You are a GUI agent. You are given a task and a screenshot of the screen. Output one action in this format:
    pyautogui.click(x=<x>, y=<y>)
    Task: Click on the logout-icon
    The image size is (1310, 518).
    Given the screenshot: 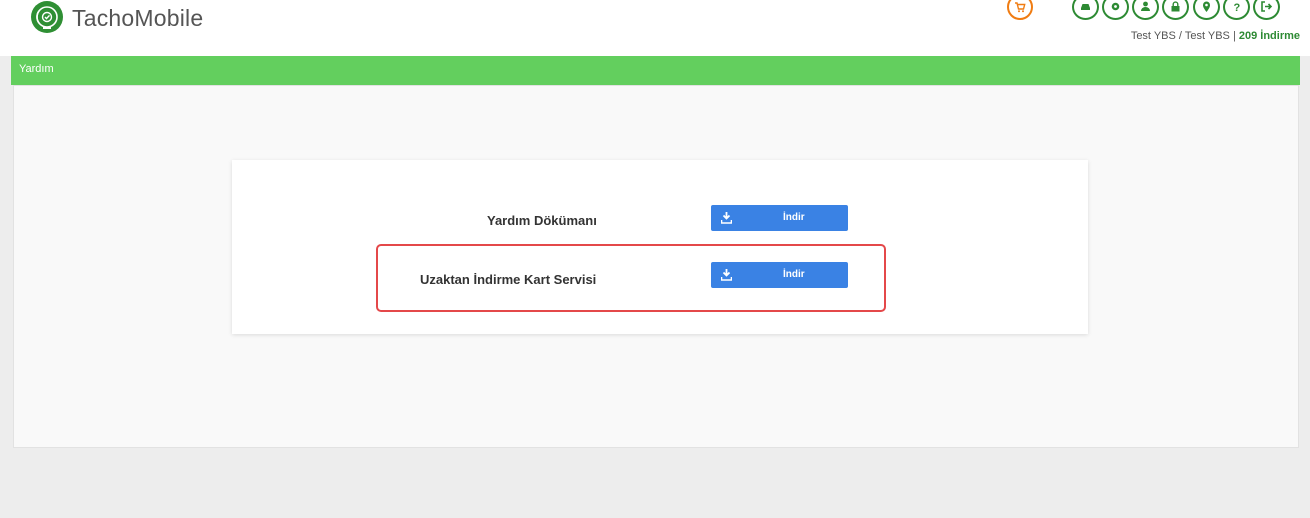 What is the action you would take?
    pyautogui.click(x=1266, y=10)
    